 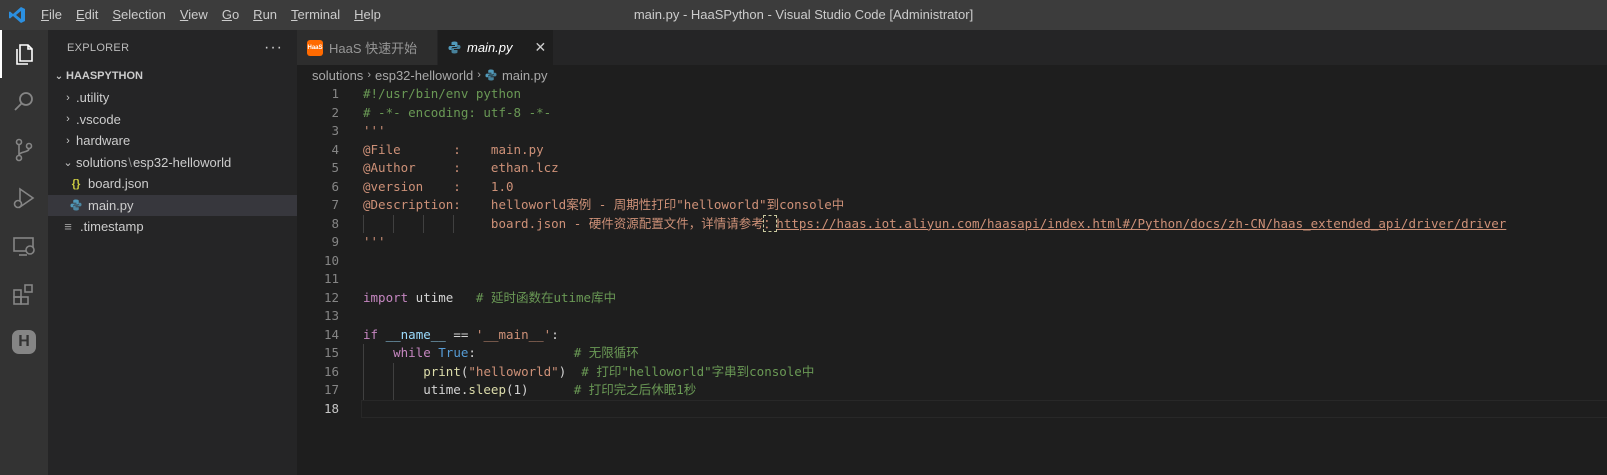 What do you see at coordinates (952, 390) in the screenshot?
I see `code-line: 17 utime.sleep(1) # 打印完之后休眠1秒` at bounding box center [952, 390].